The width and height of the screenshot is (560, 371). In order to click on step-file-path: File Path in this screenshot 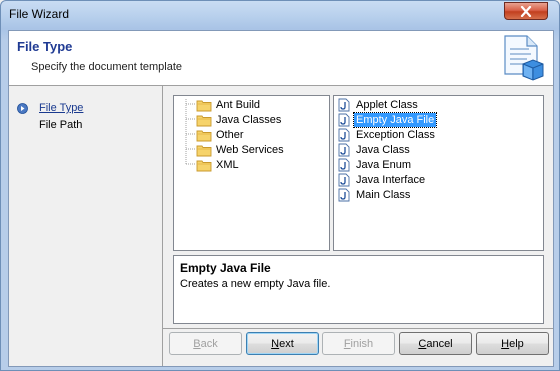, I will do `click(60, 125)`.